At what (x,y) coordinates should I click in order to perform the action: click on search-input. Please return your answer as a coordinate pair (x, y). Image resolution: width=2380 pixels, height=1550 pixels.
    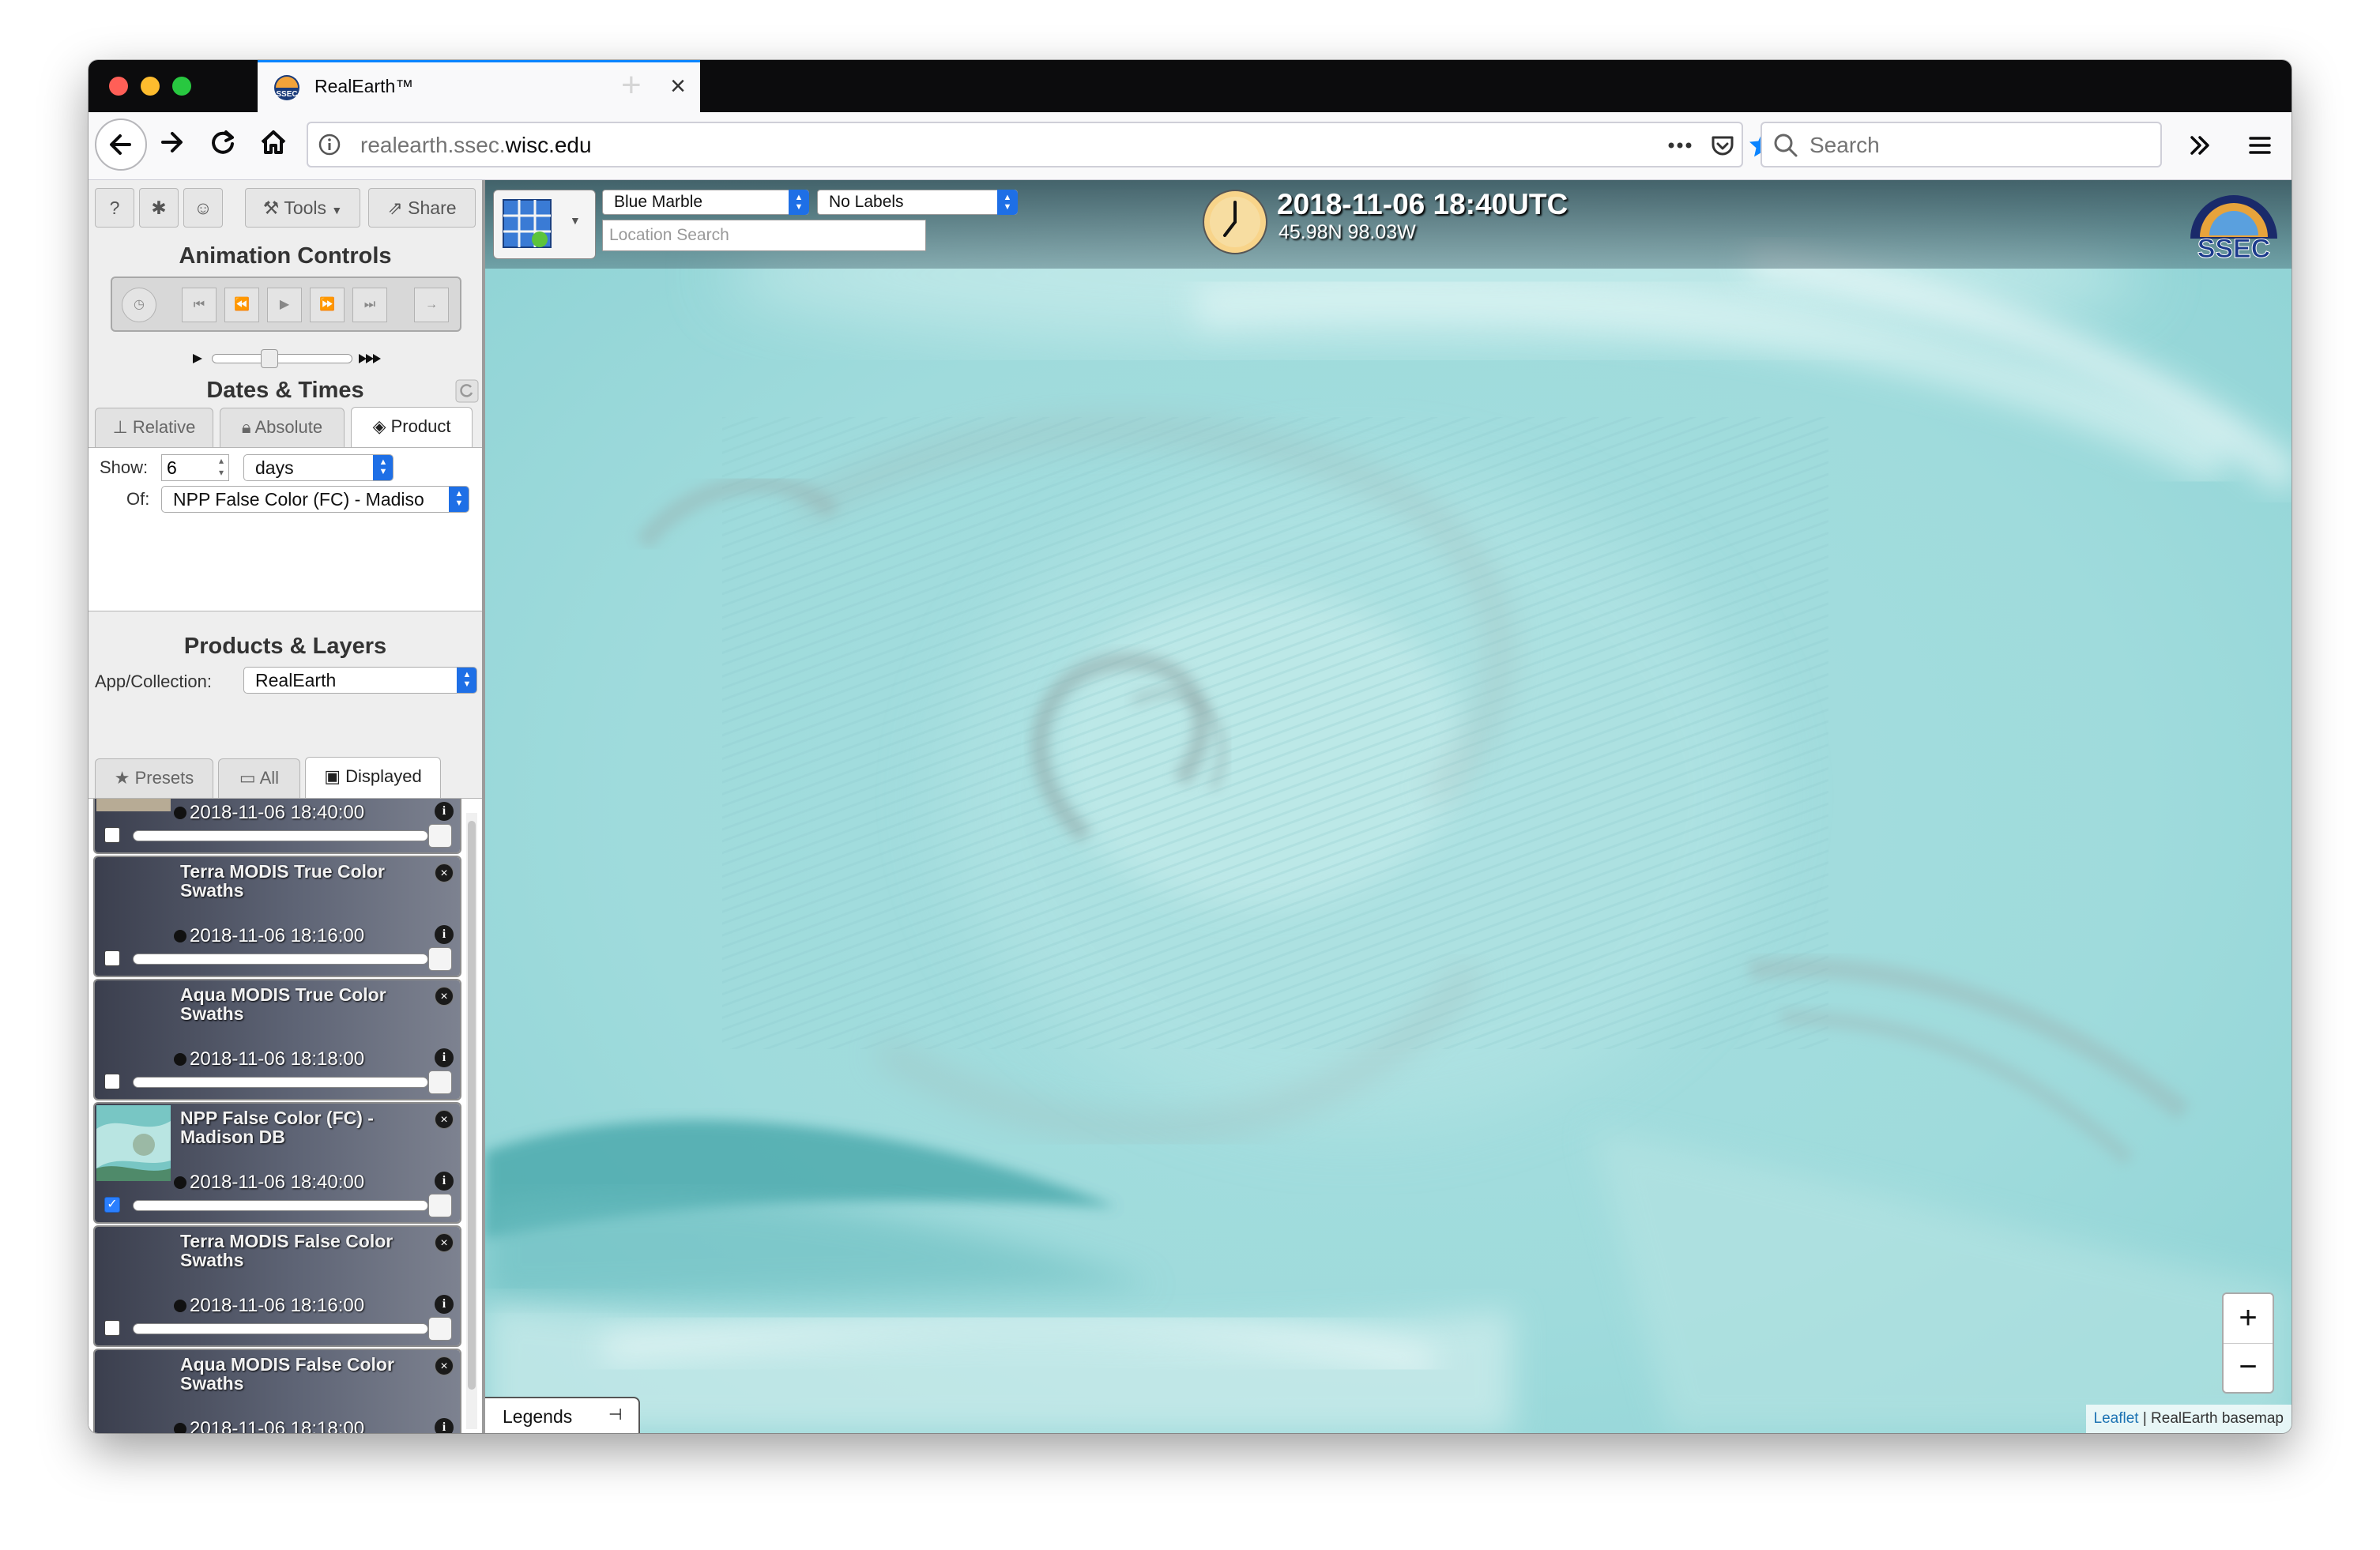
    Looking at the image, I should click on (1979, 145).